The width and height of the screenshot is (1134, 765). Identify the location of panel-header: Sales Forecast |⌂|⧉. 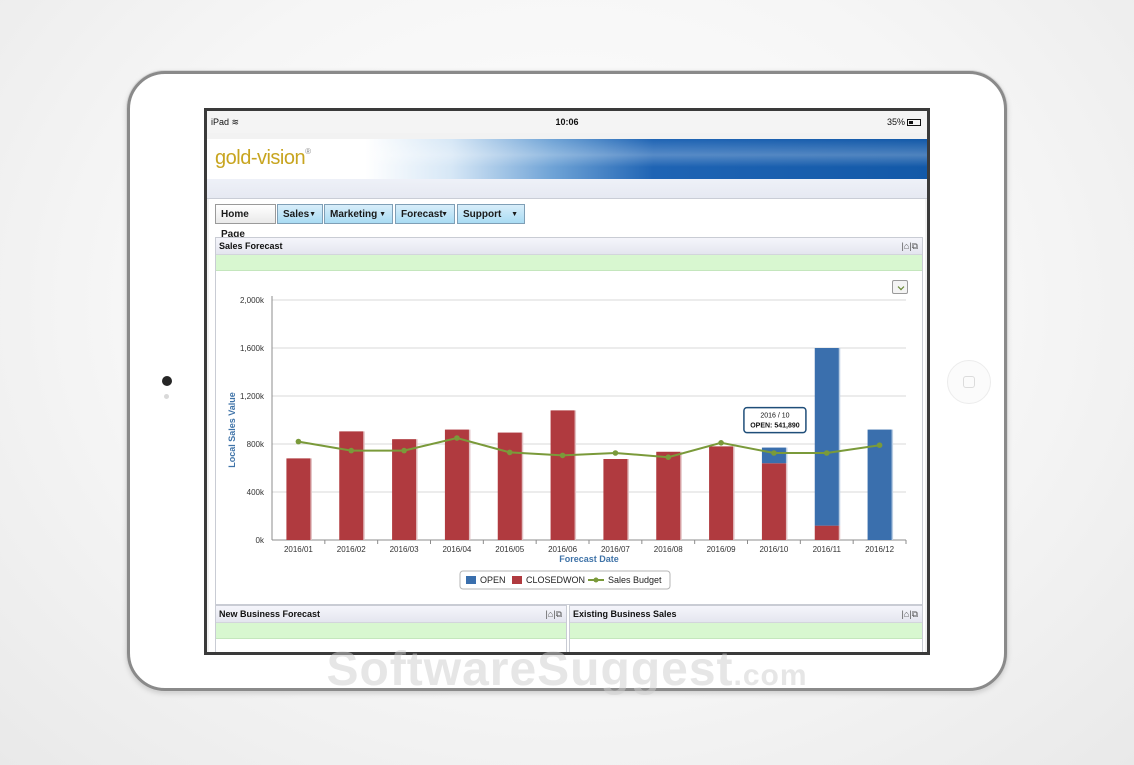
(569, 246).